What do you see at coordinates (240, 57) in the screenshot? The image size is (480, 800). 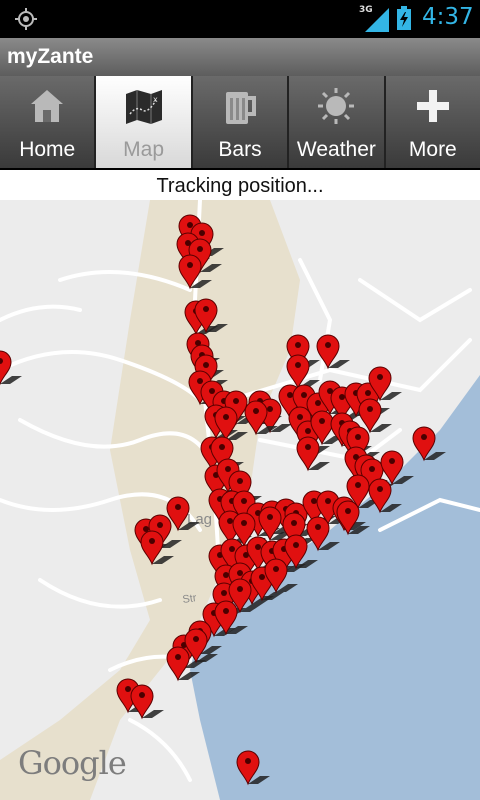 I see `title-bar: myZante` at bounding box center [240, 57].